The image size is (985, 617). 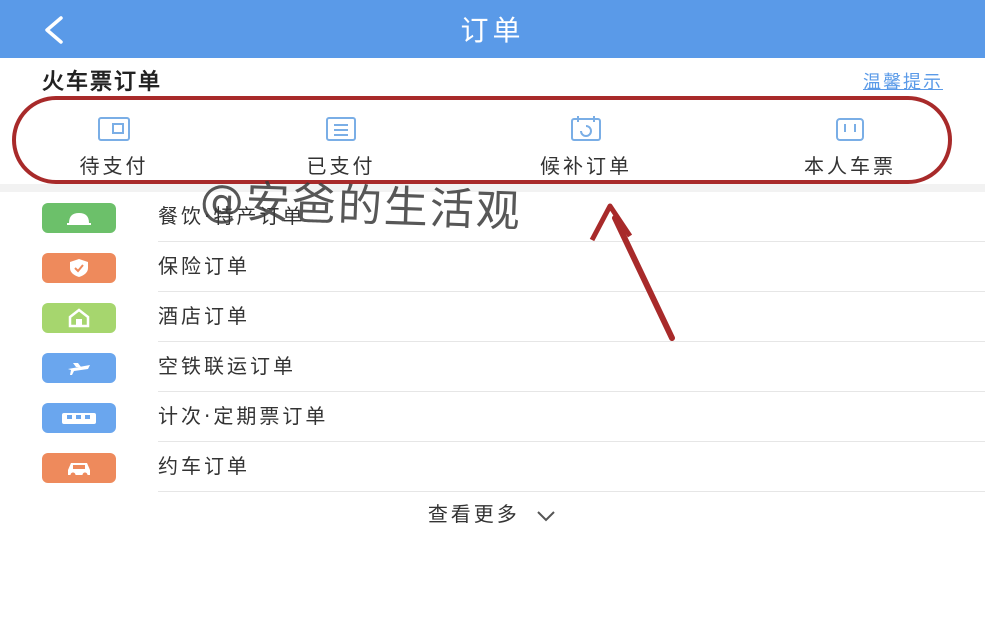 I want to click on shield-icon, so click(x=79, y=268).